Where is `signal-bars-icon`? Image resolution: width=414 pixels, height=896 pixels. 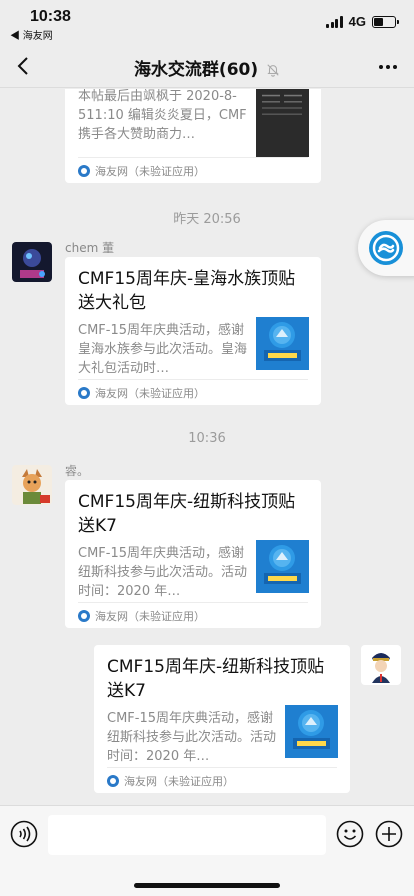 signal-bars-icon is located at coordinates (334, 21).